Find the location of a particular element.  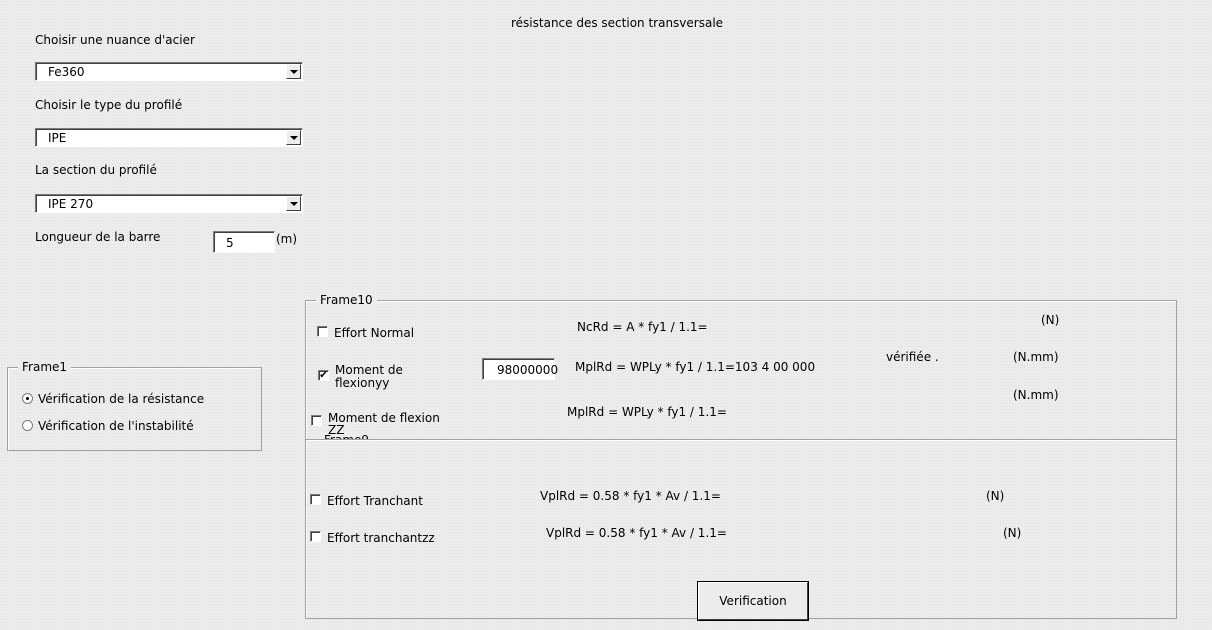

profile-type-label: Choisir le type du profilé is located at coordinates (109, 105).